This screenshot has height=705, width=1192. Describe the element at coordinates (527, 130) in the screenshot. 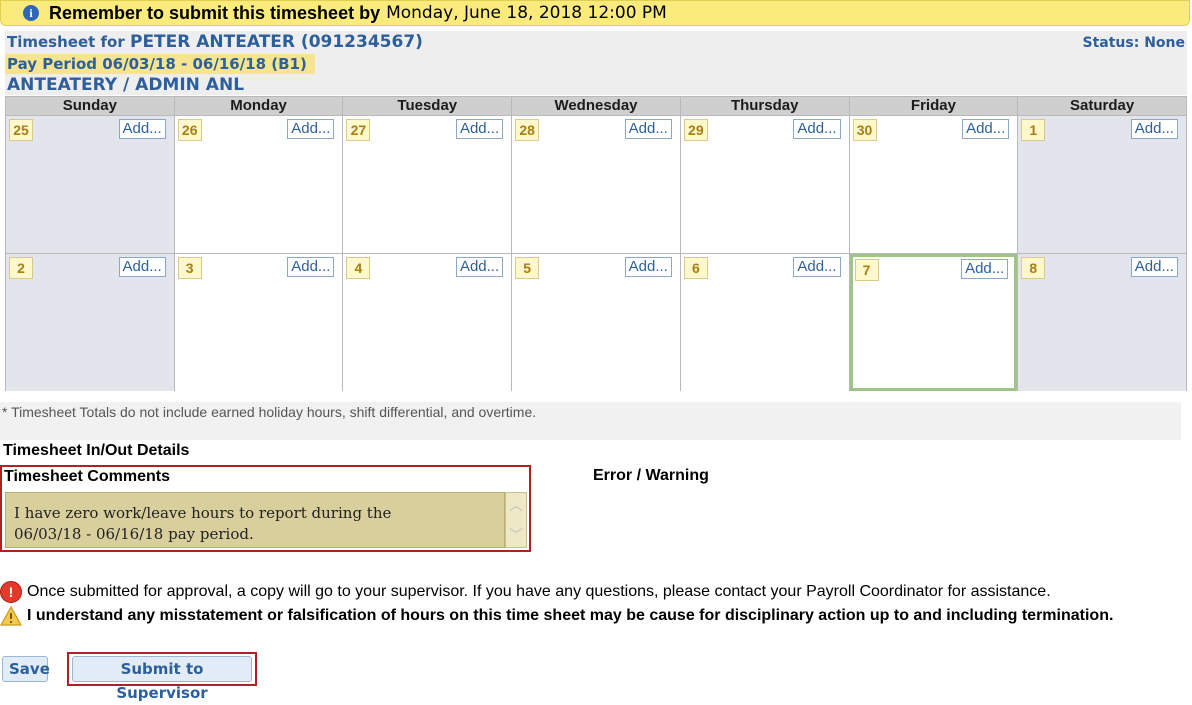

I see `day-number: 28` at that location.